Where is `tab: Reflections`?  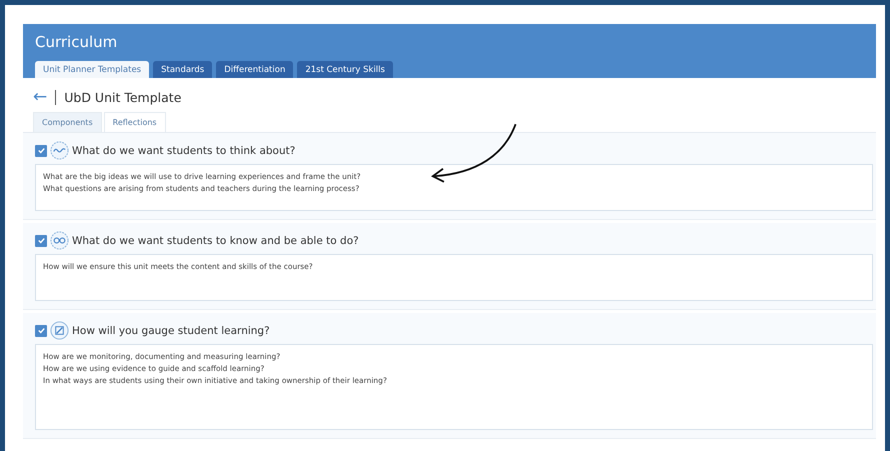 tab: Reflections is located at coordinates (135, 122).